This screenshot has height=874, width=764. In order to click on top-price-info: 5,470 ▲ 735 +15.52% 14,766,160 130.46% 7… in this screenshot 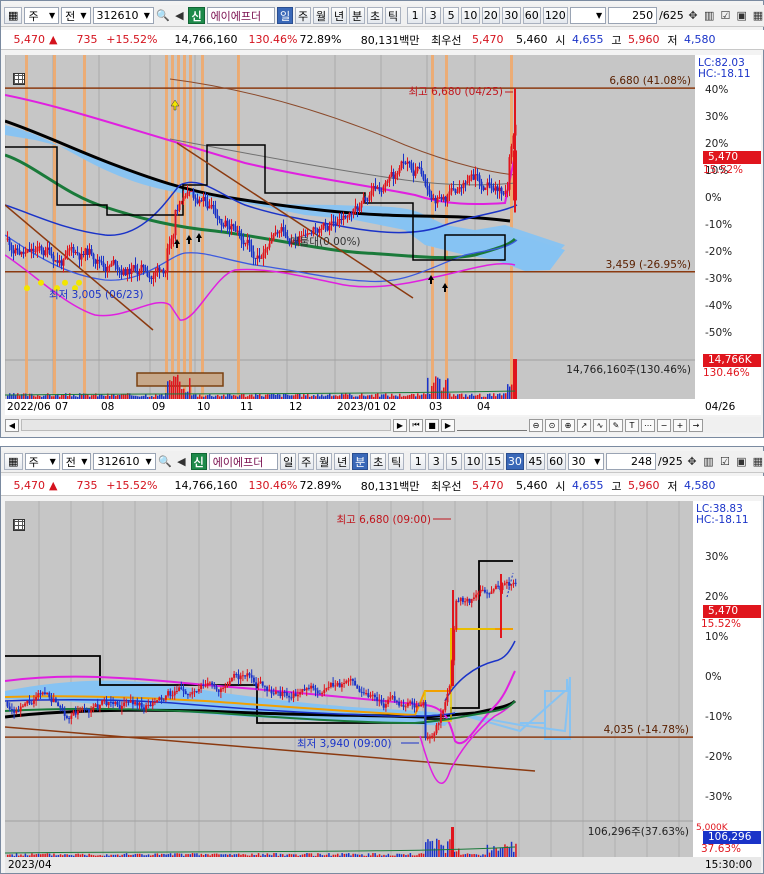, I will do `click(382, 40)`.